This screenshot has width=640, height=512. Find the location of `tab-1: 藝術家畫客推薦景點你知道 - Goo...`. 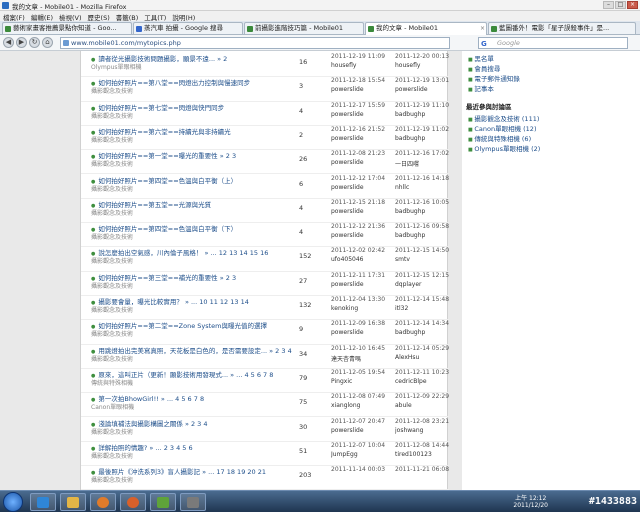

tab-1: 藝術家畫客推薦景點你知道 - Goo... is located at coordinates (67, 28).